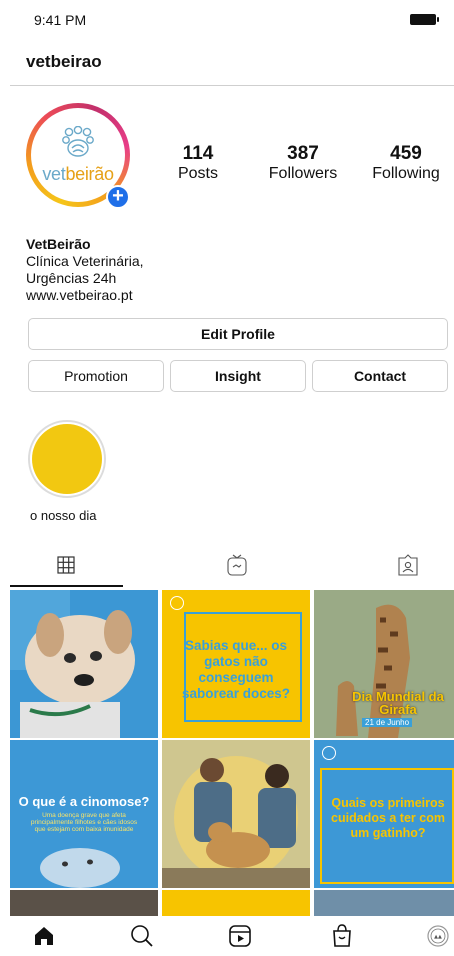  I want to click on igtv-icon, so click(237, 565).